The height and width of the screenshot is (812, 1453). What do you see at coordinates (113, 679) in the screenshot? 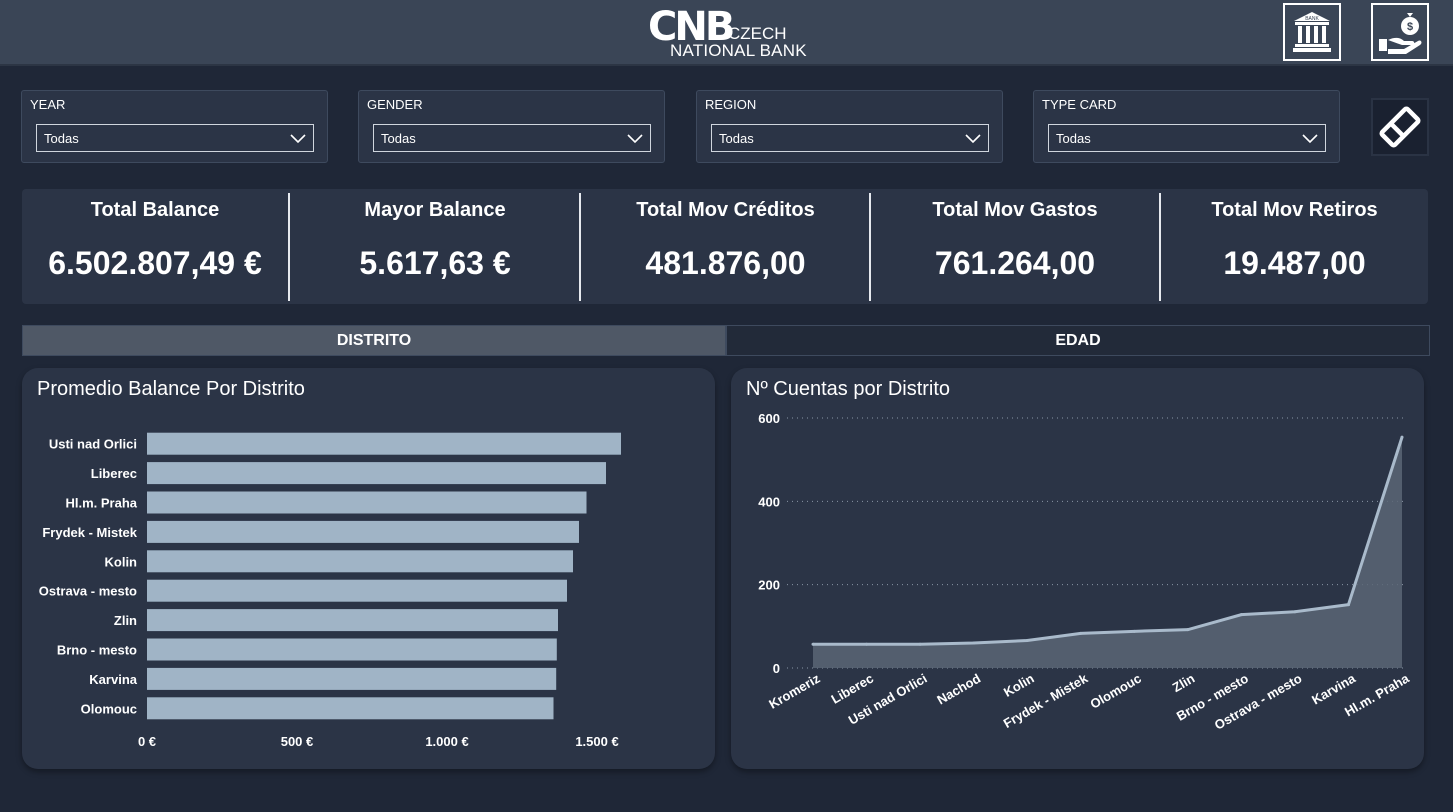
I see `category-label: Karvina` at bounding box center [113, 679].